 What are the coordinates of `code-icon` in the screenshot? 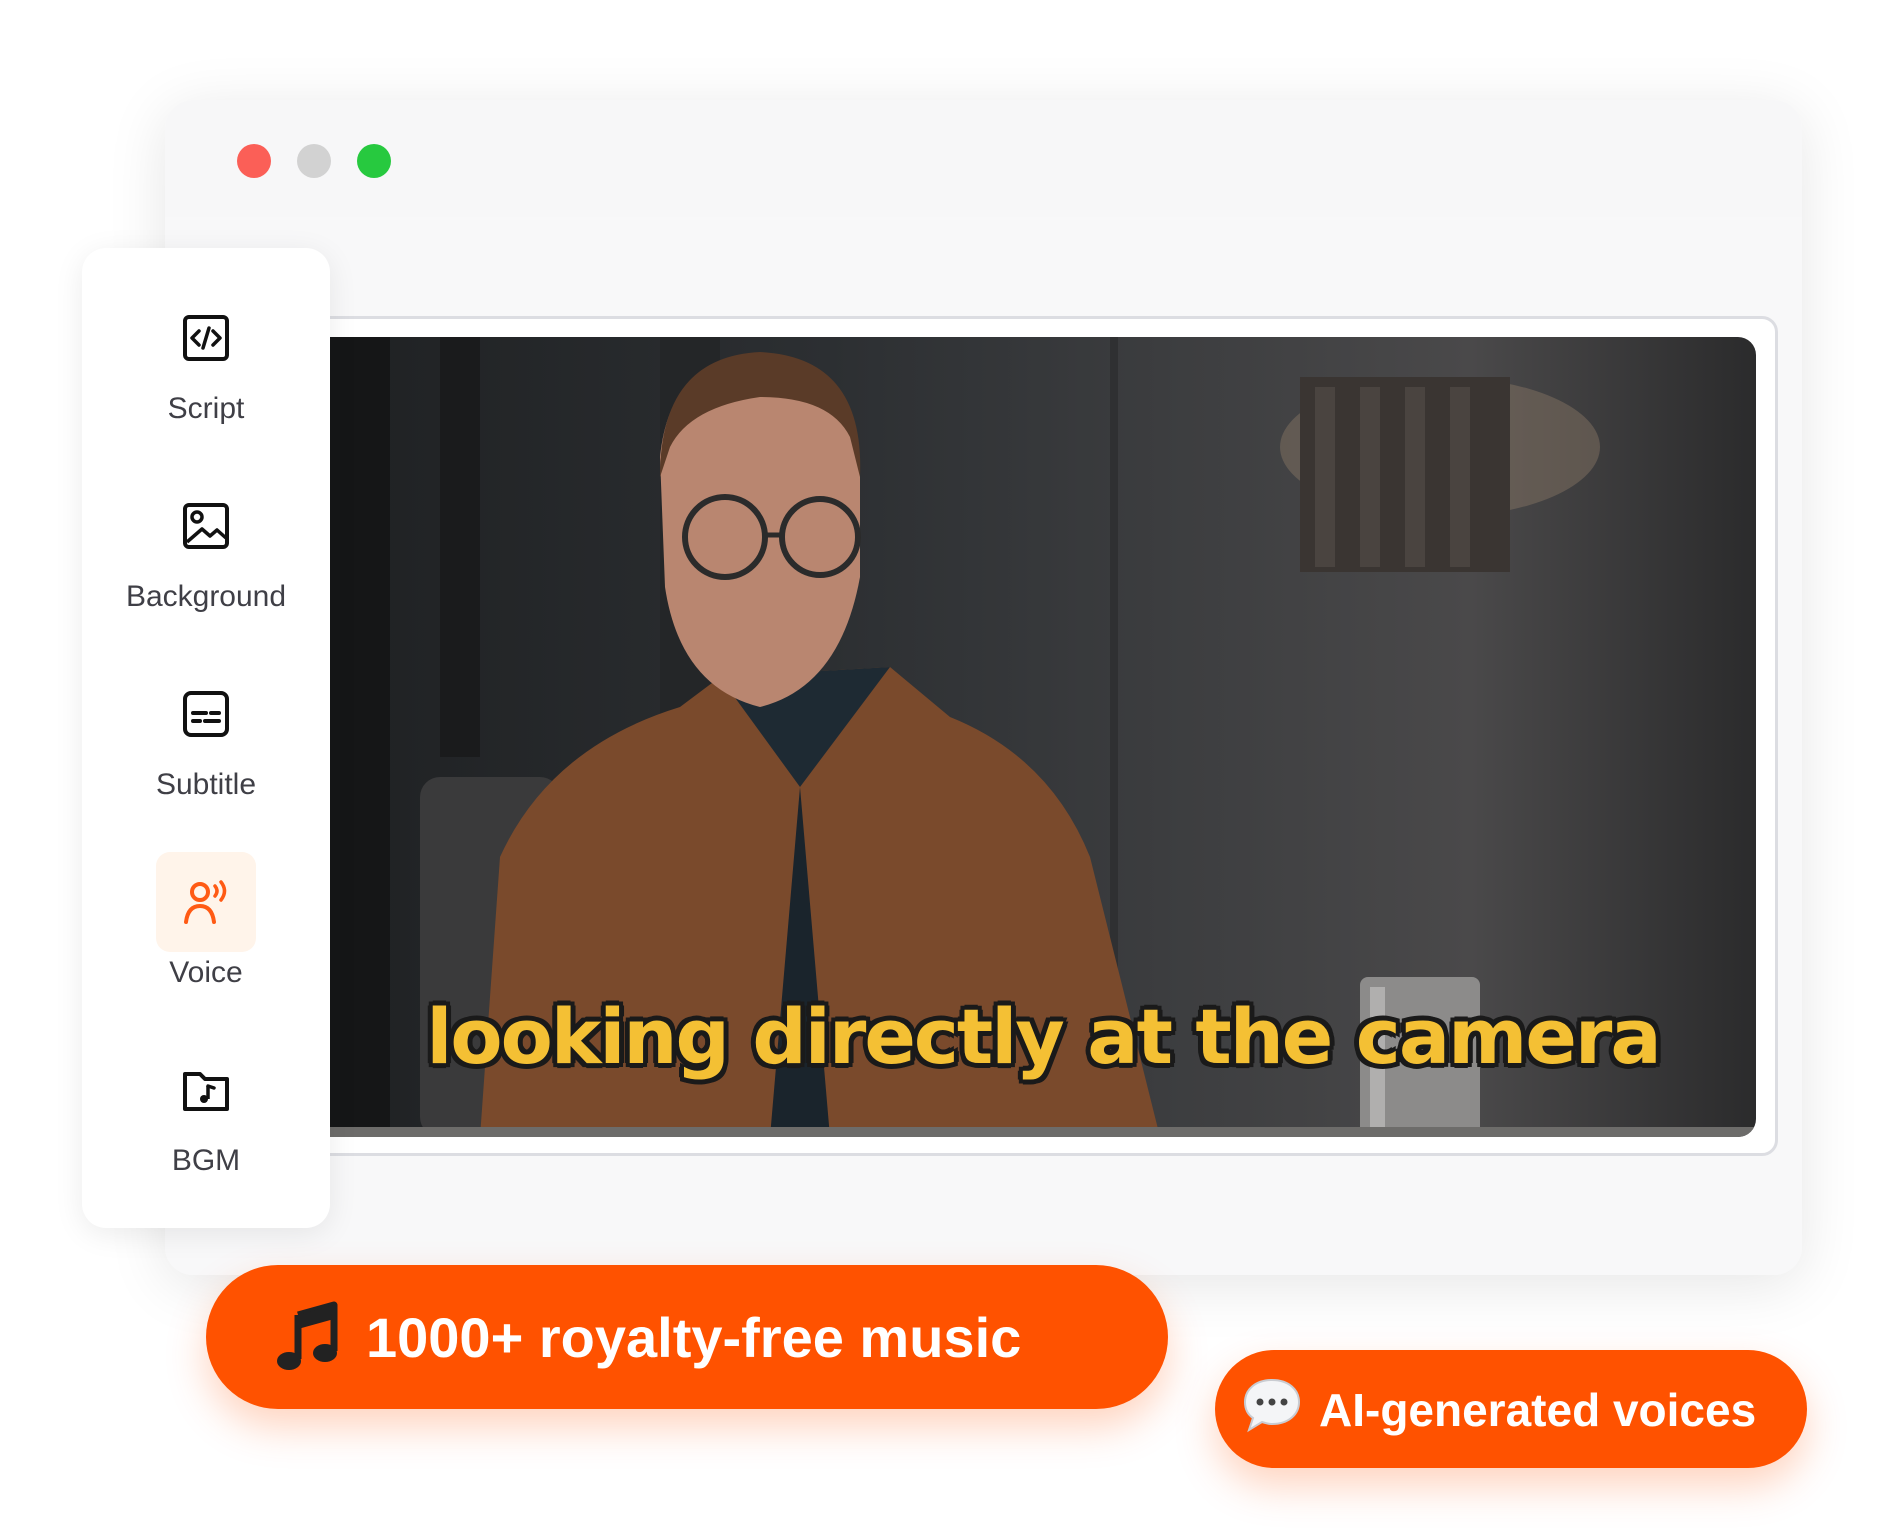 It's located at (206, 338).